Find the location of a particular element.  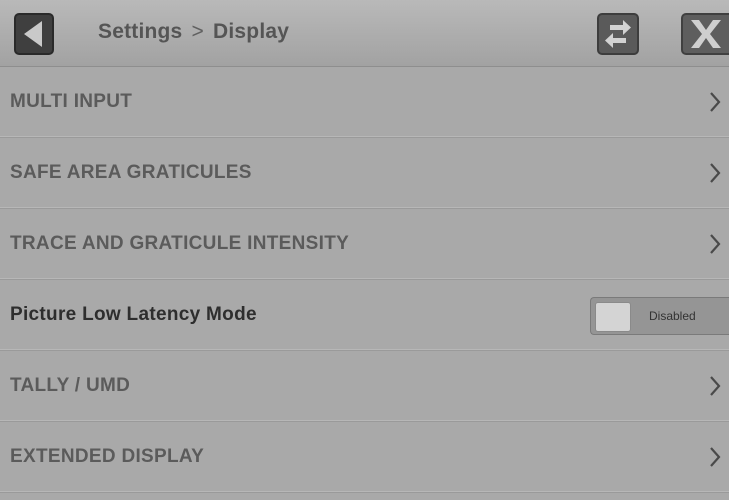

toggle-knob is located at coordinates (613, 317).